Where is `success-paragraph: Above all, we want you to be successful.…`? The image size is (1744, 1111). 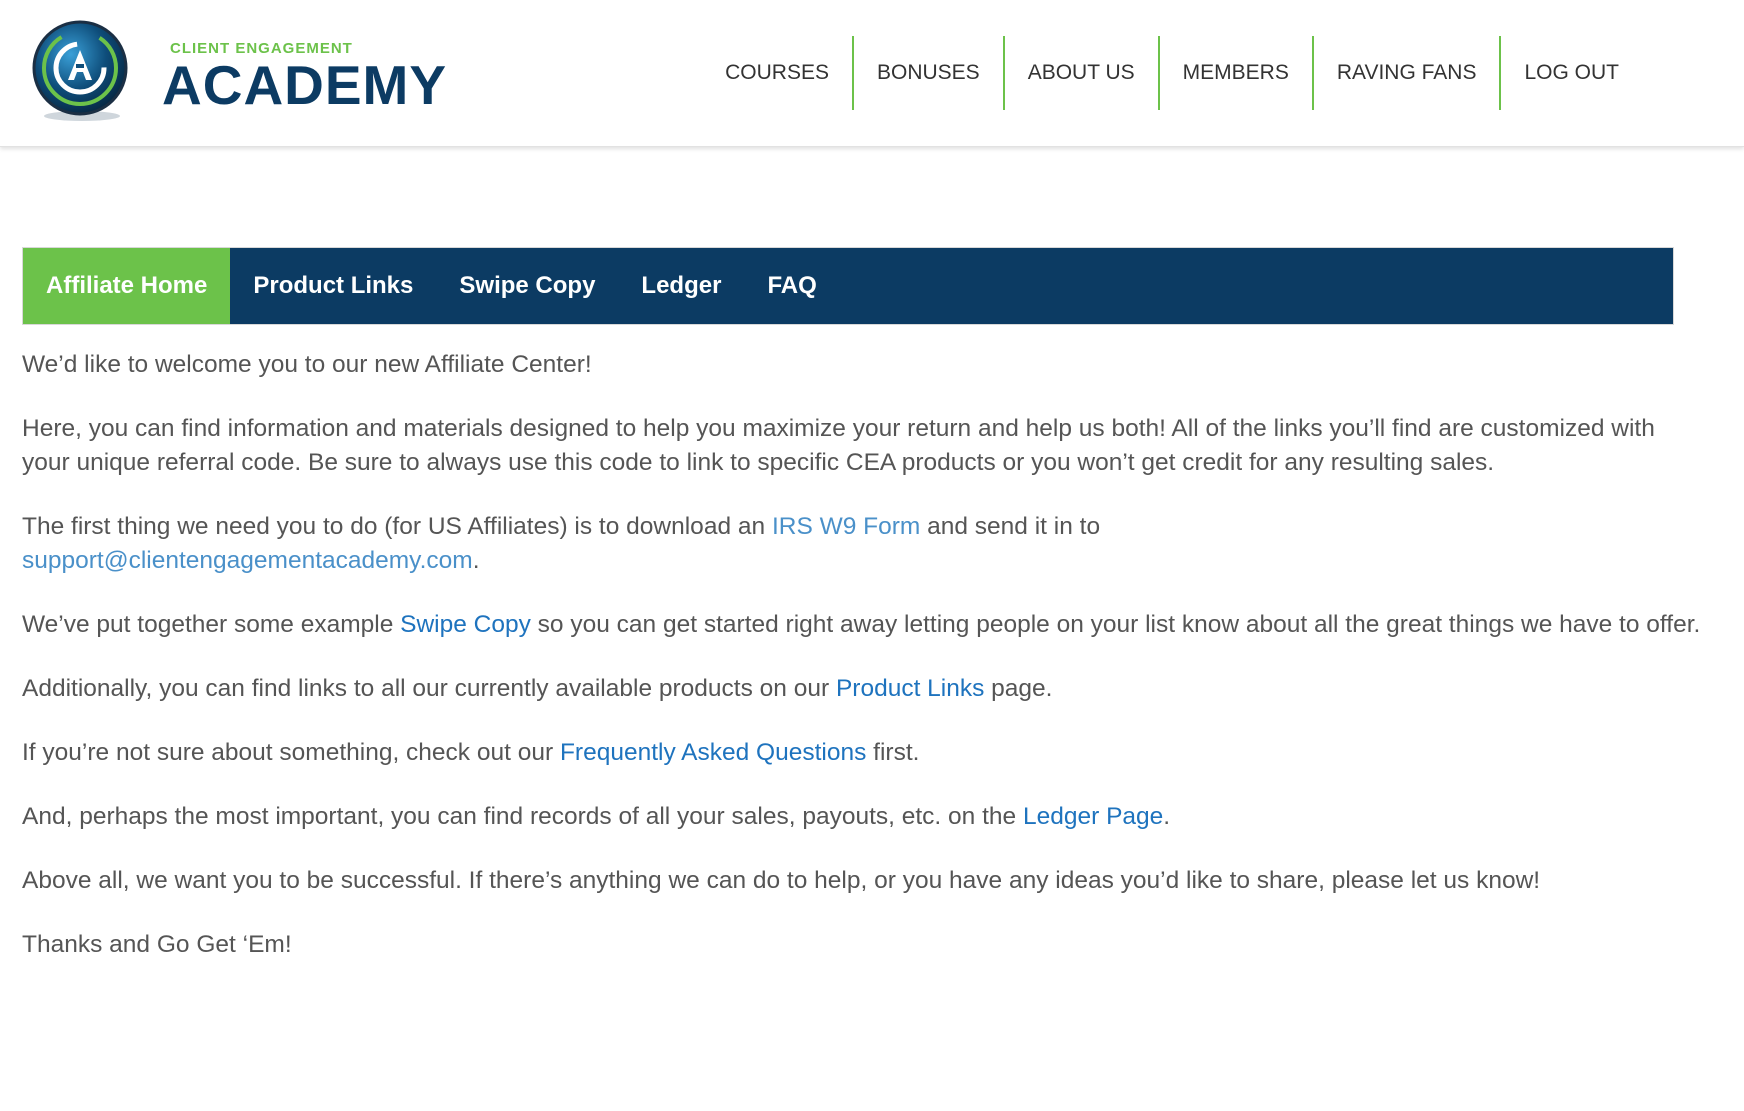 success-paragraph: Above all, we want you to be successful.… is located at coordinates (781, 880).